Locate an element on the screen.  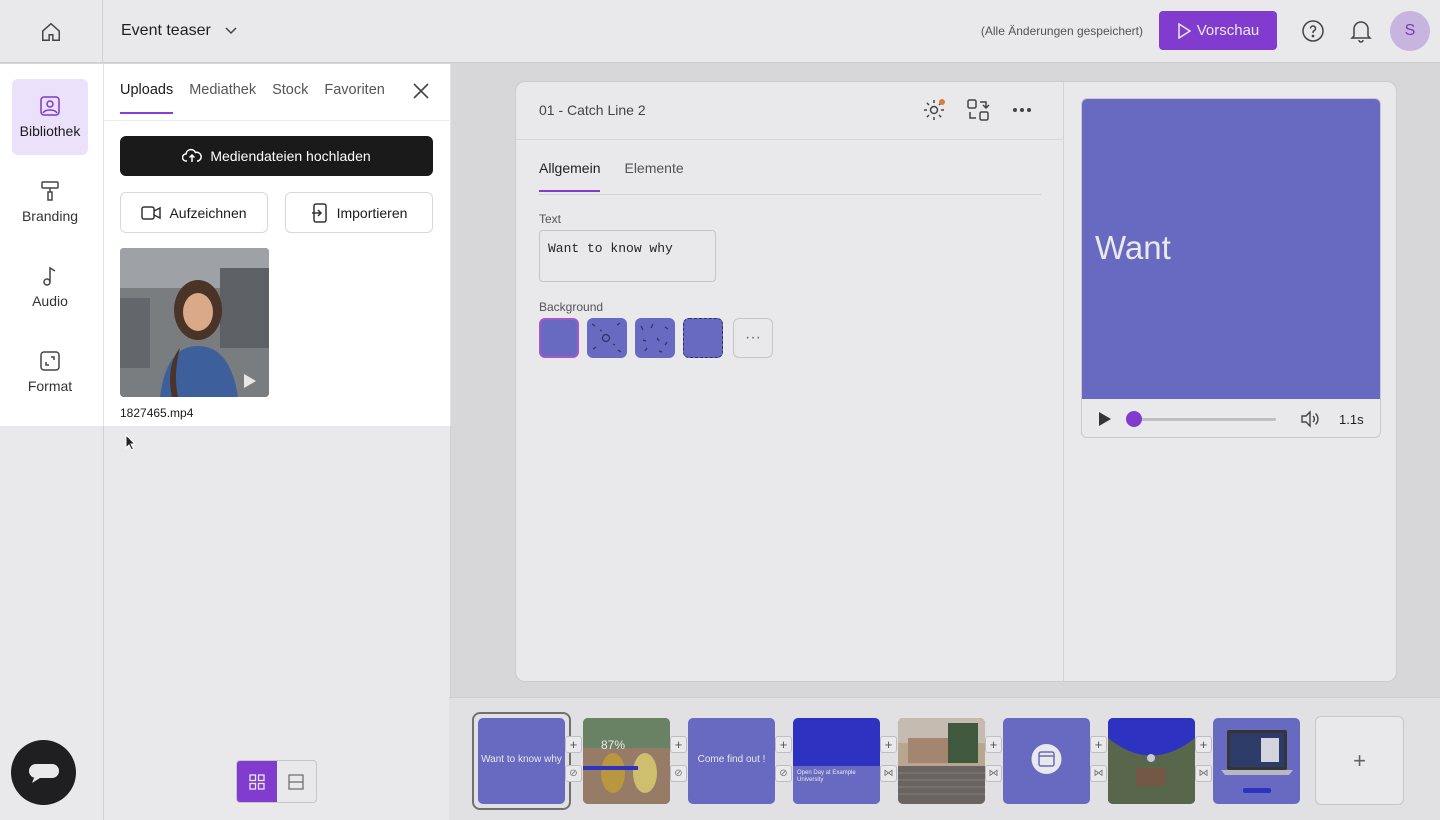
media-file-name: 1827465.mp4 is located at coordinates (157, 413).